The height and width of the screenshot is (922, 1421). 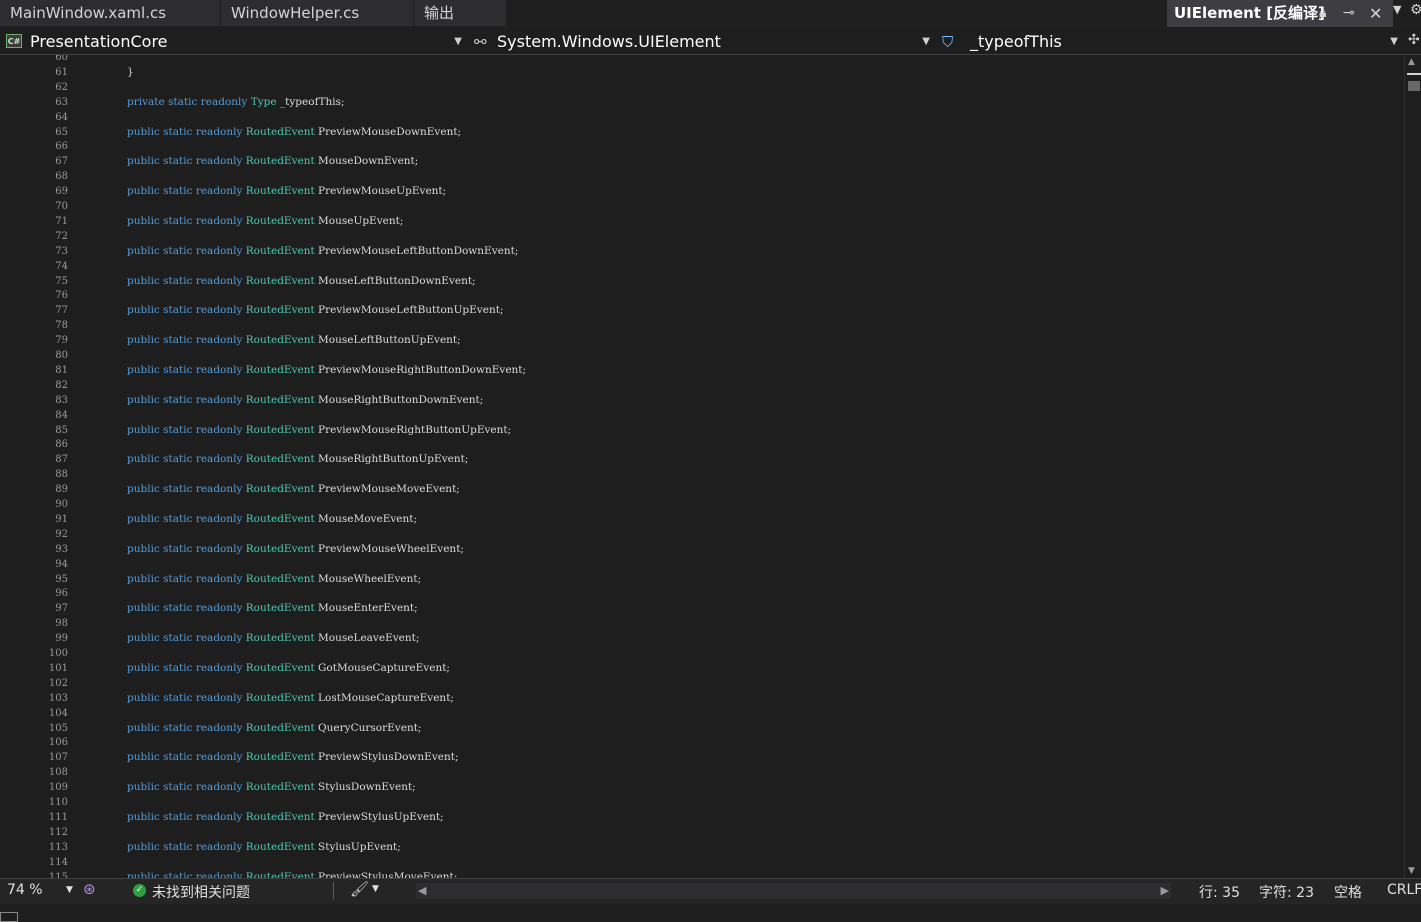 What do you see at coordinates (359, 889) in the screenshot?
I see `code-cleanup-icon: 🖌︎` at bounding box center [359, 889].